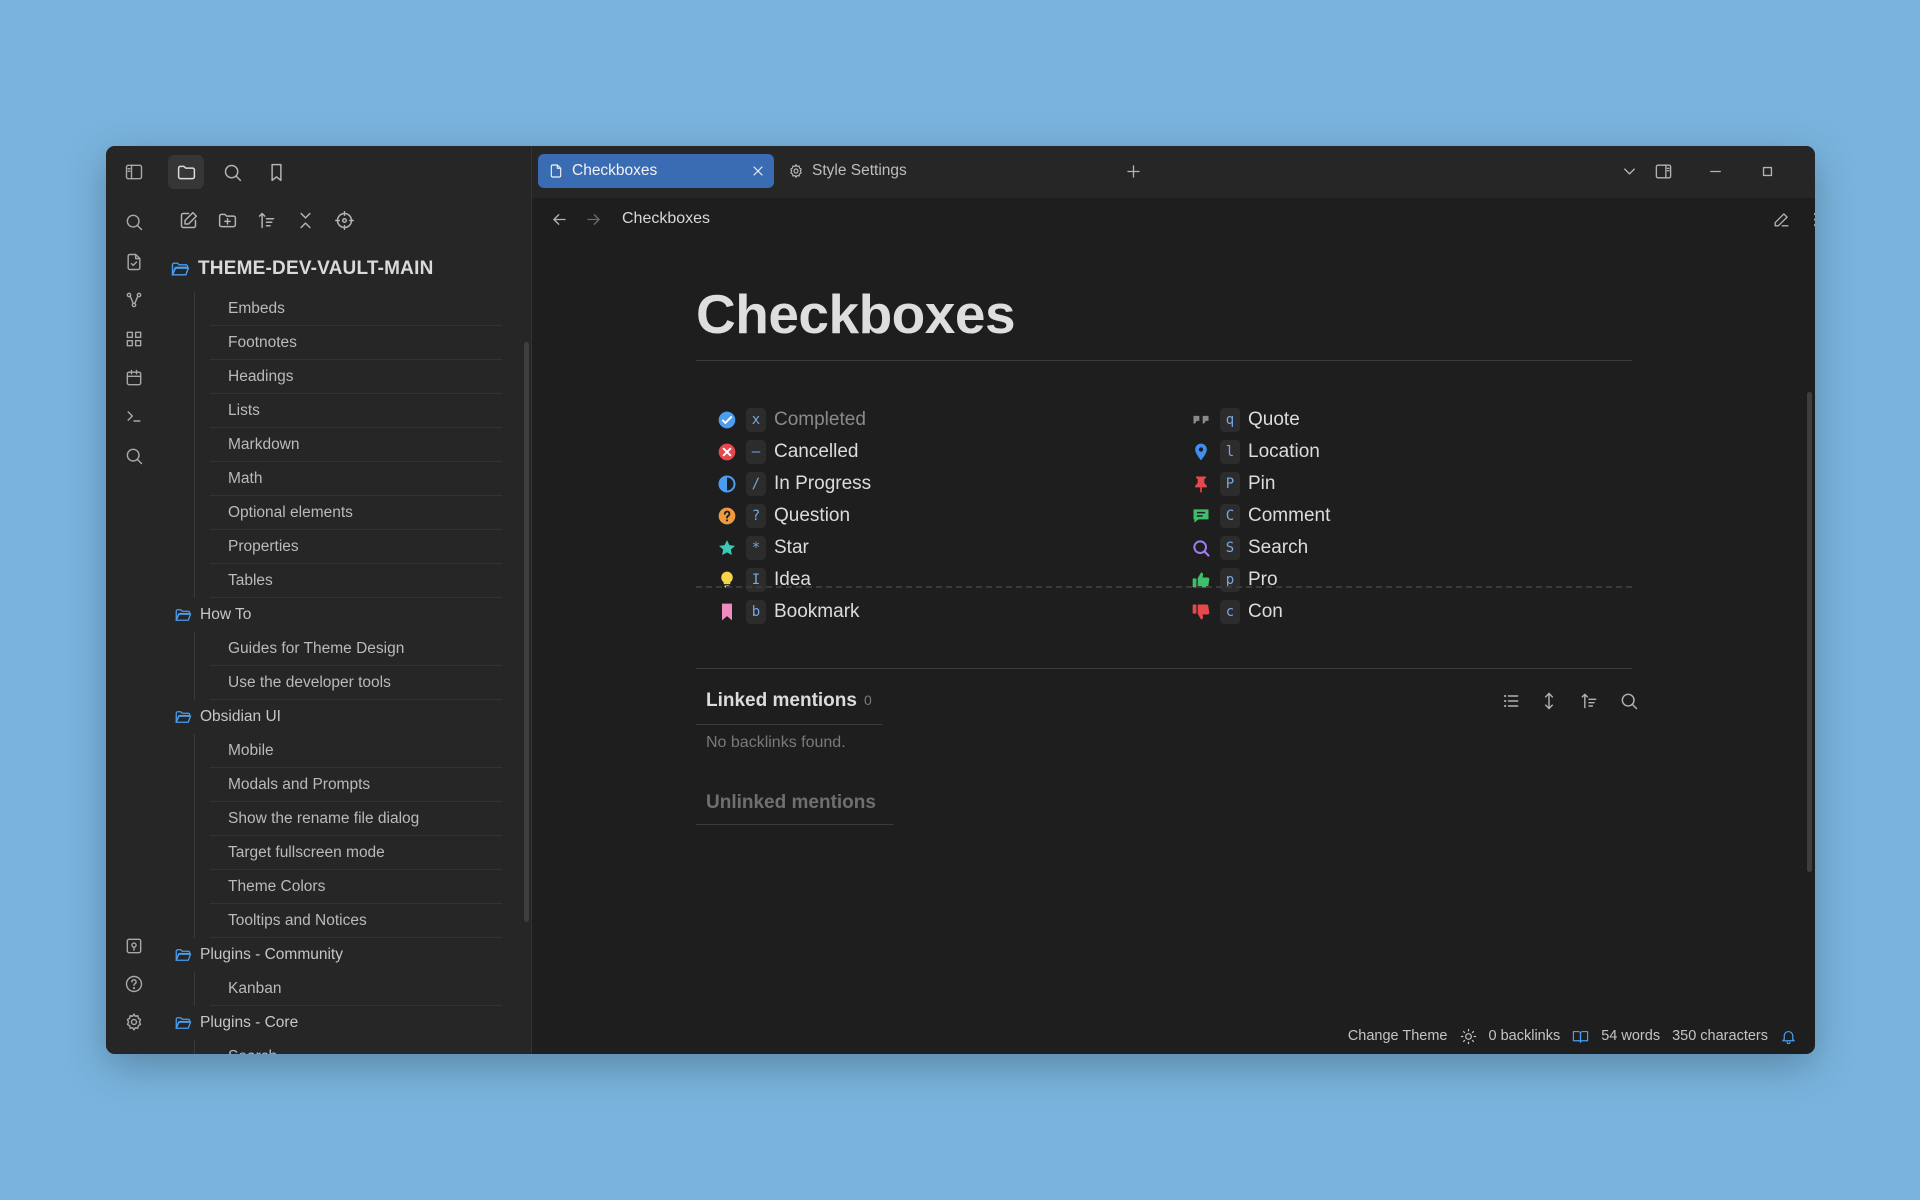 The height and width of the screenshot is (1200, 1920). What do you see at coordinates (251, 750) in the screenshot?
I see `tree-item-label: Mobile` at bounding box center [251, 750].